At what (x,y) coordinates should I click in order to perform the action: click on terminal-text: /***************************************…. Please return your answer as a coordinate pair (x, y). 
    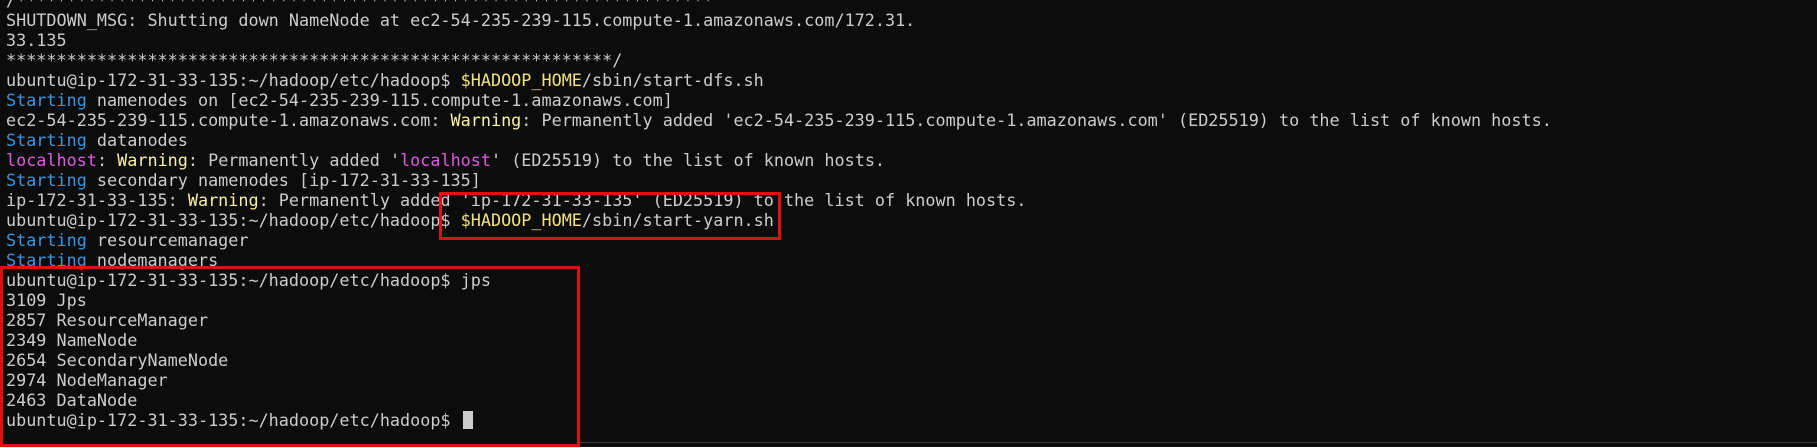
    Looking at the image, I should click on (360, 5).